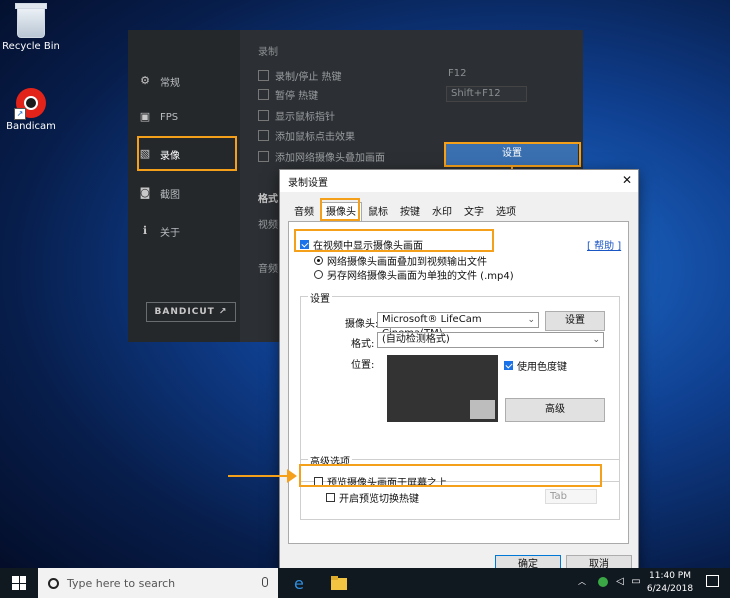  I want to click on highlight-settings-button, so click(512, 154).